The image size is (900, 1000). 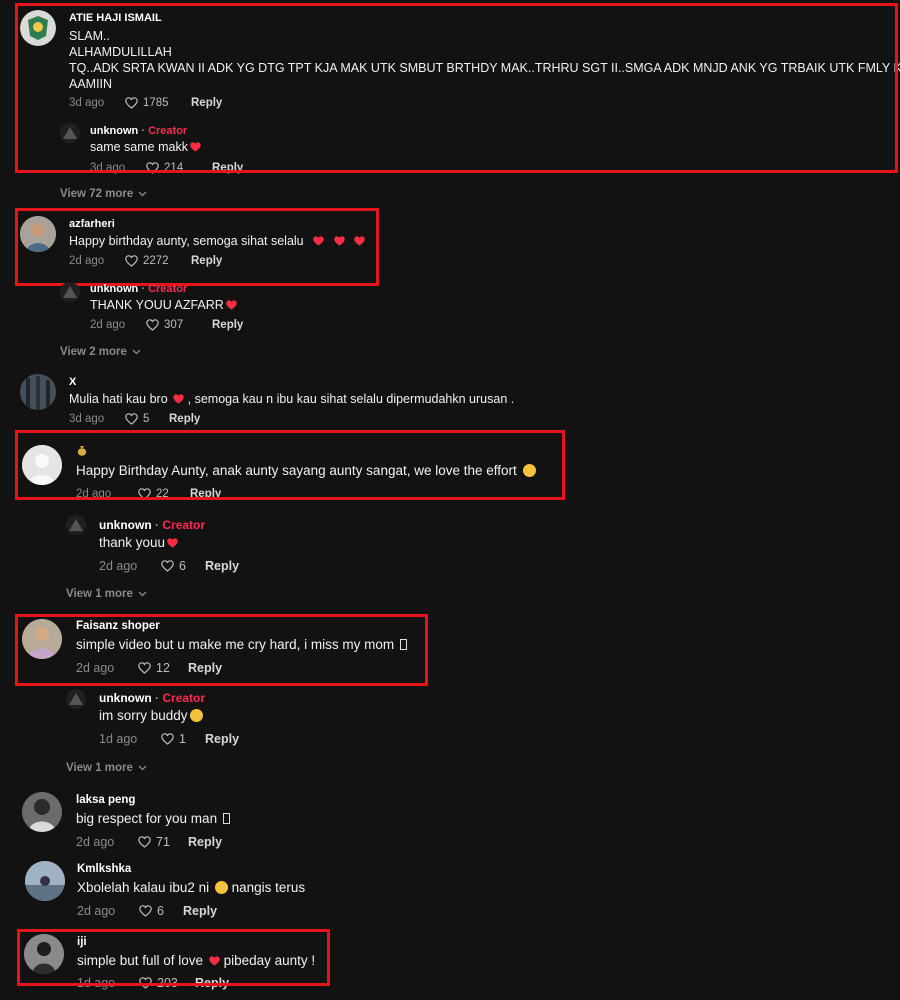 What do you see at coordinates (118, 399) in the screenshot?
I see `comment-text: Mulia hati kau bro` at bounding box center [118, 399].